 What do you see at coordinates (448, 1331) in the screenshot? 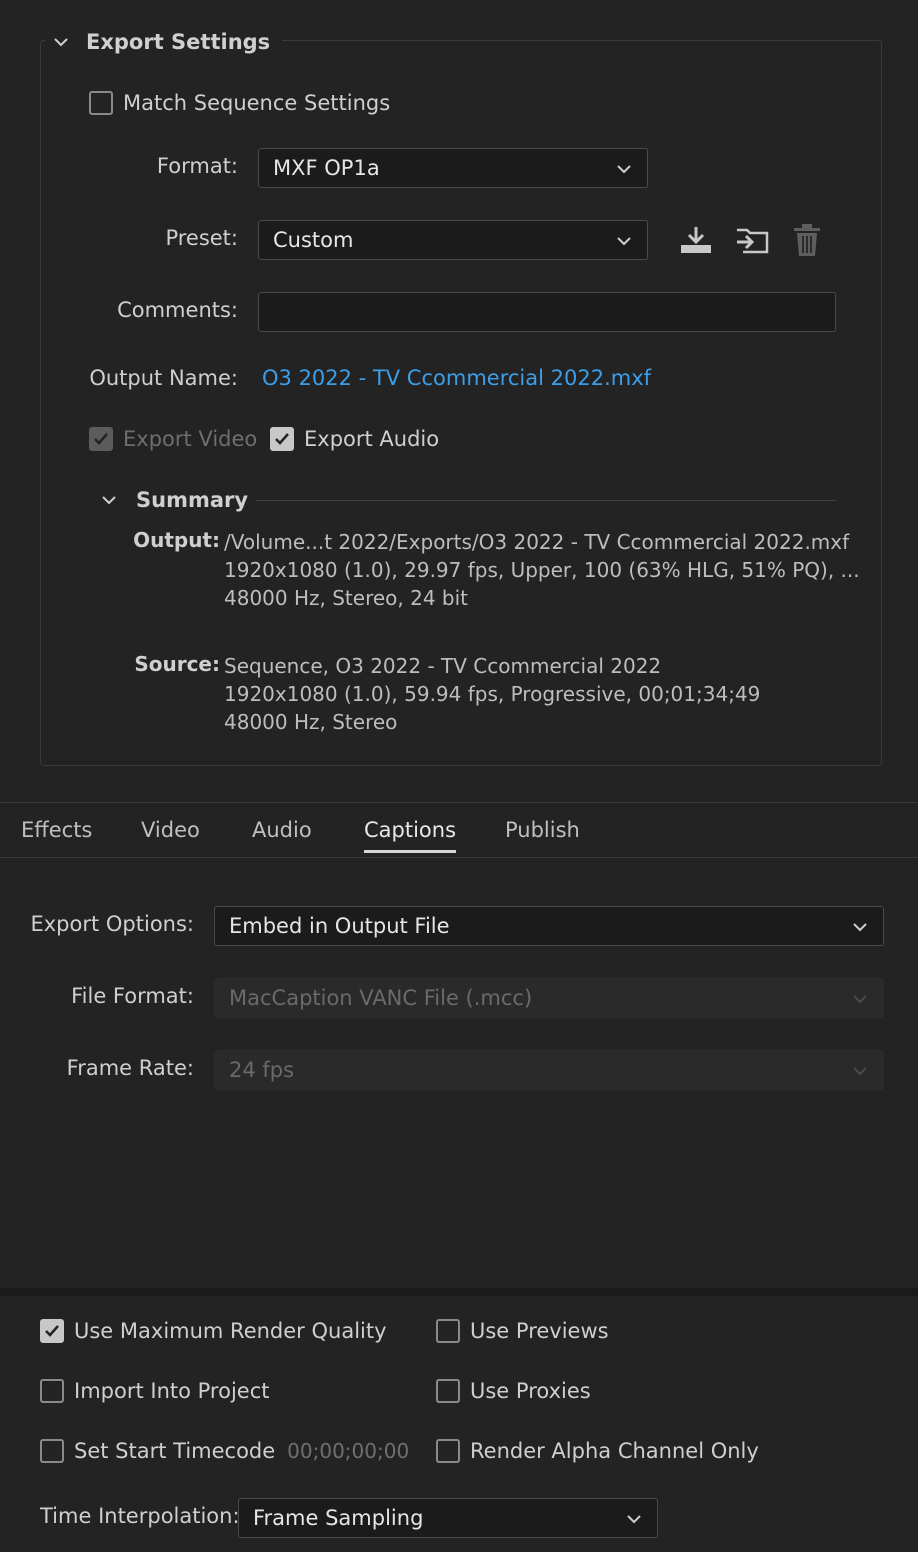
I see `use-previews-checkbox` at bounding box center [448, 1331].